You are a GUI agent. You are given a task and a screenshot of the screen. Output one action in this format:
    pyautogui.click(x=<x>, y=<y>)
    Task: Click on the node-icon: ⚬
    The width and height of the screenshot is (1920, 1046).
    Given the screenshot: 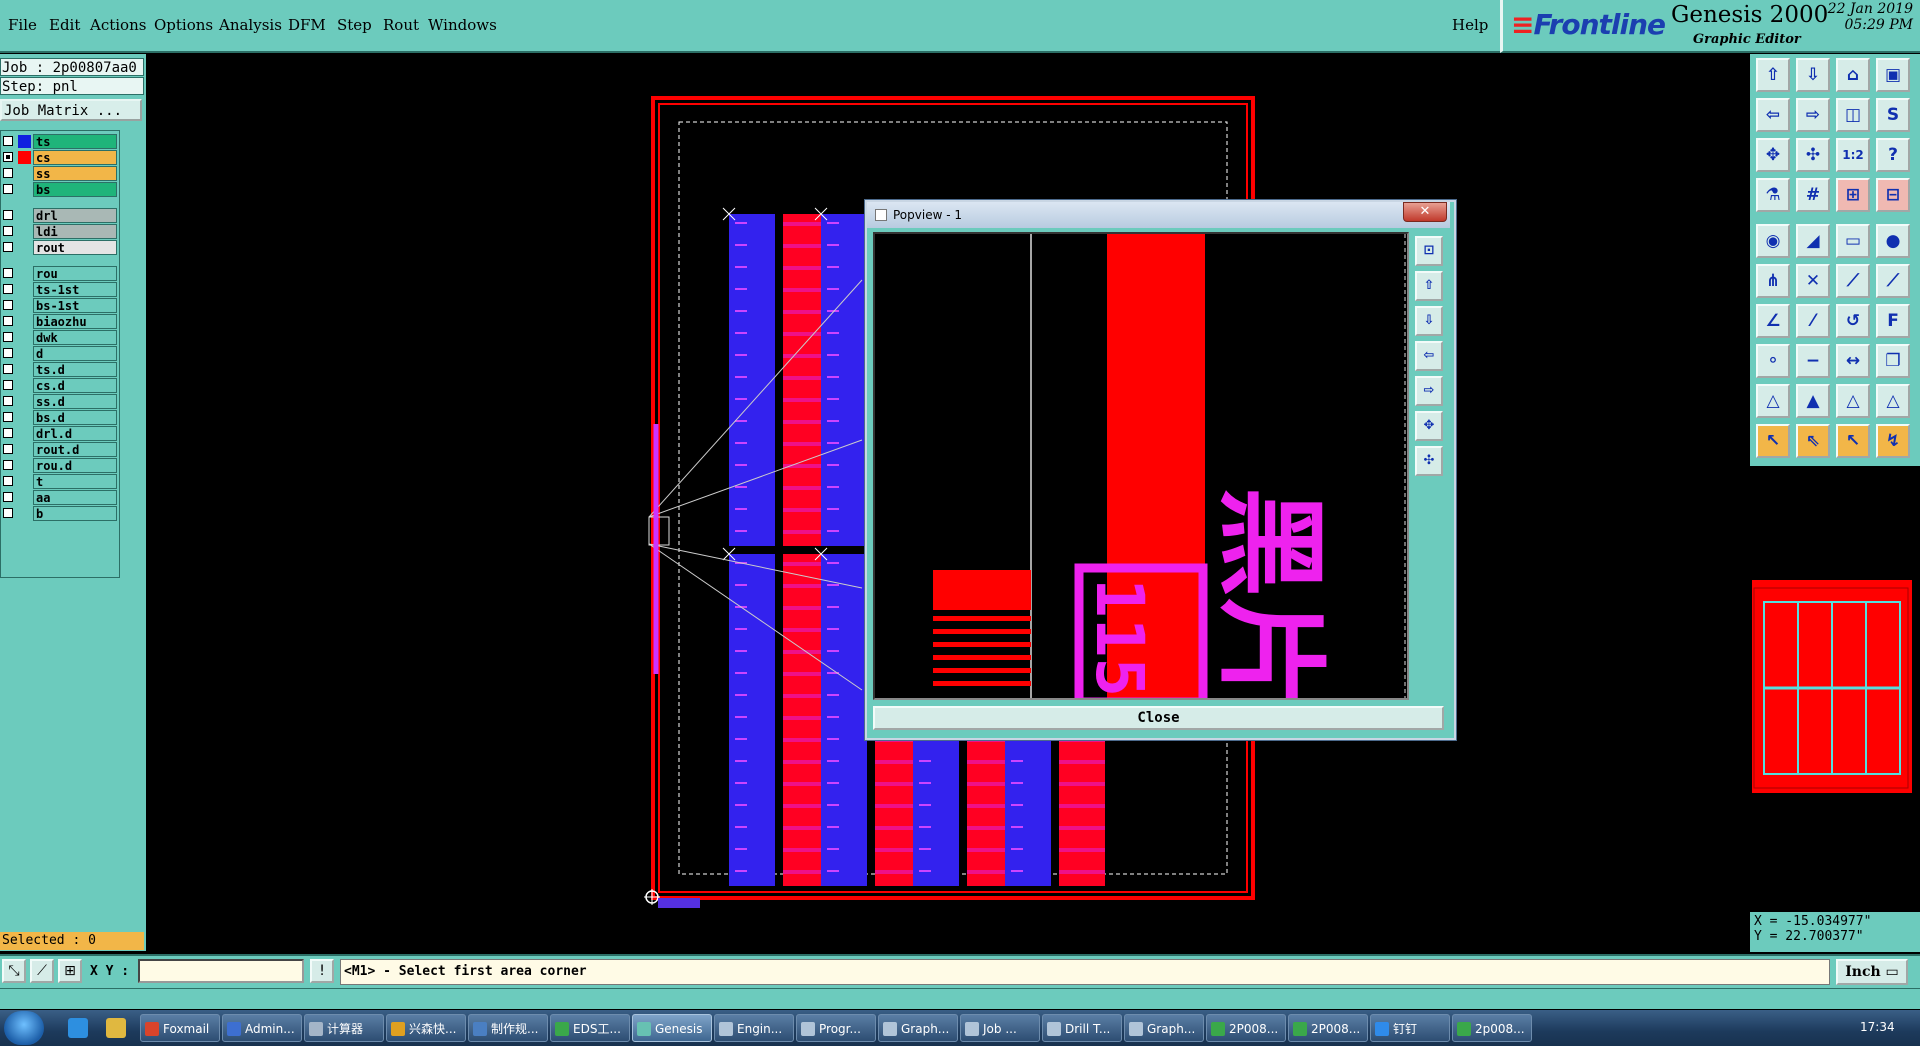 What is the action you would take?
    pyautogui.click(x=1773, y=361)
    